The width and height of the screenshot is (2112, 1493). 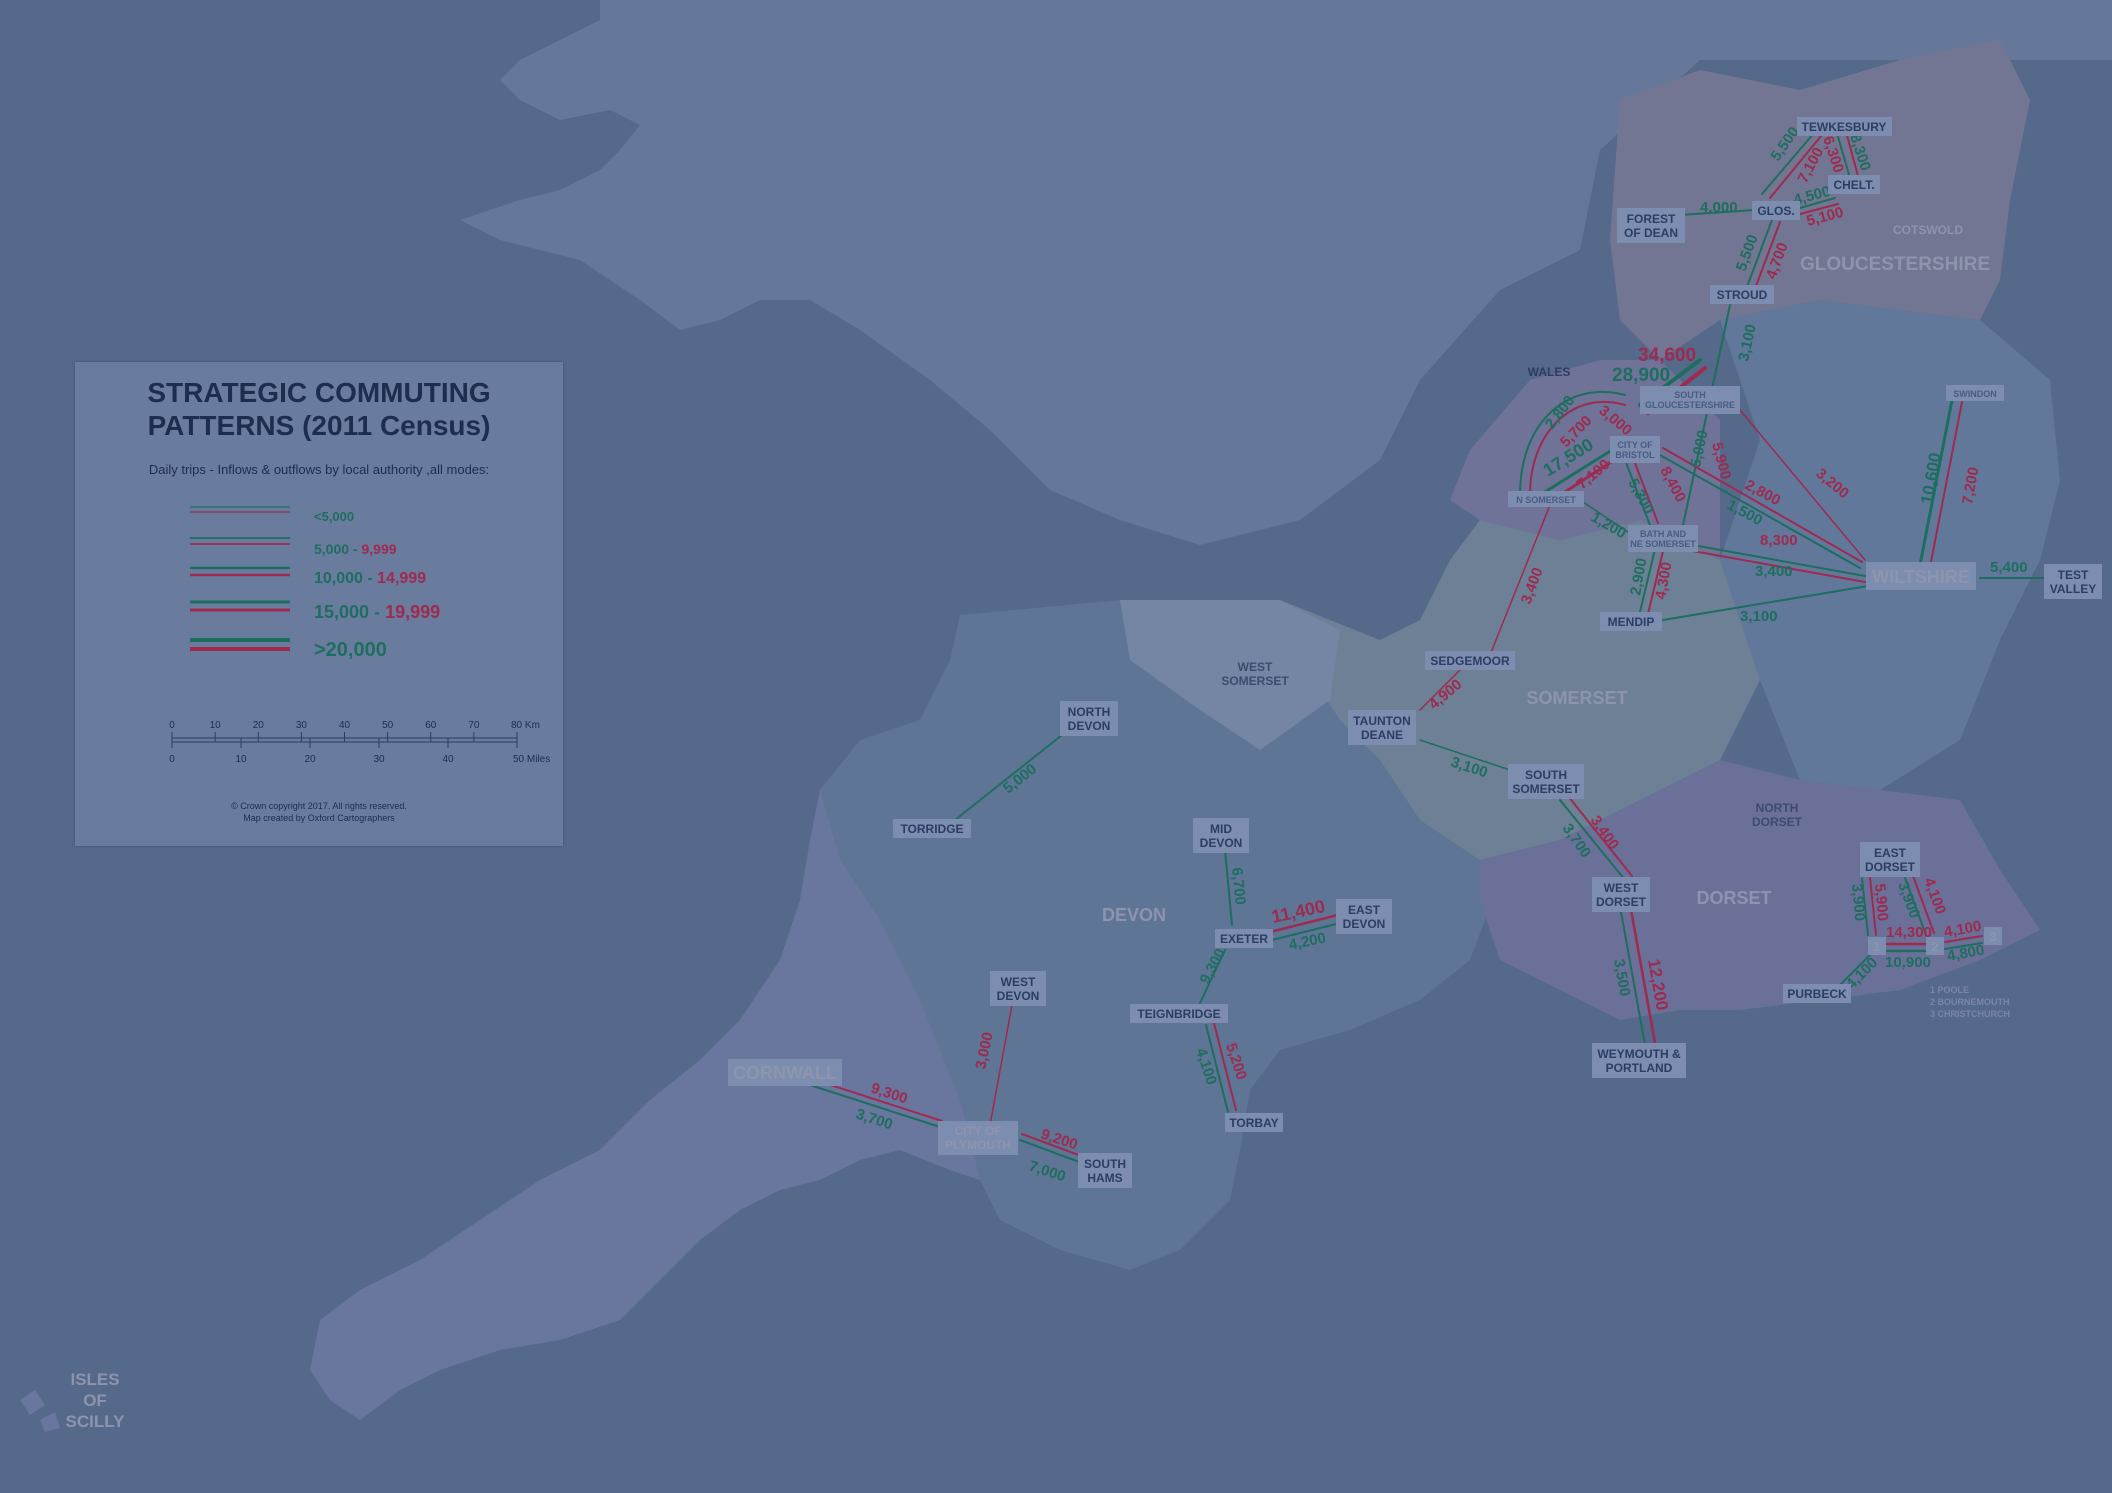 What do you see at coordinates (1858, 902) in the screenshot?
I see `flow-label: 3,900` at bounding box center [1858, 902].